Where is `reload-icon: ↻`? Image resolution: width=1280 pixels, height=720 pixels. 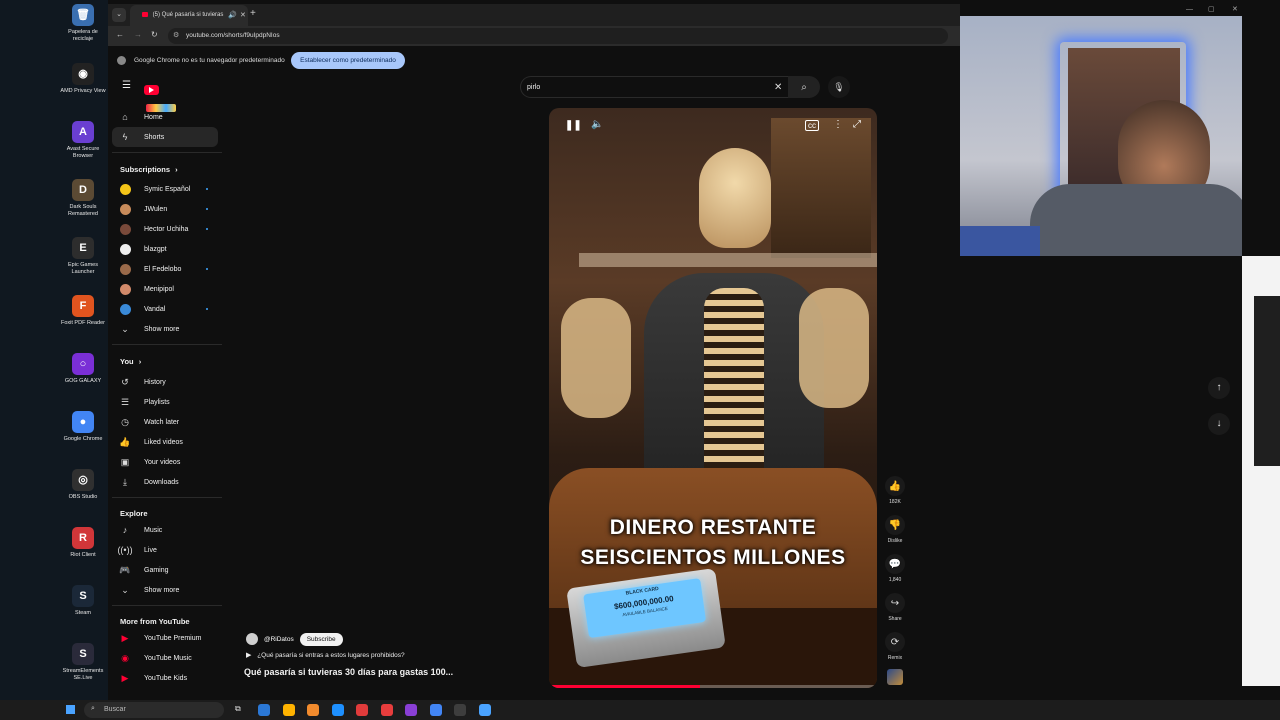 reload-icon: ↻ is located at coordinates (154, 34).